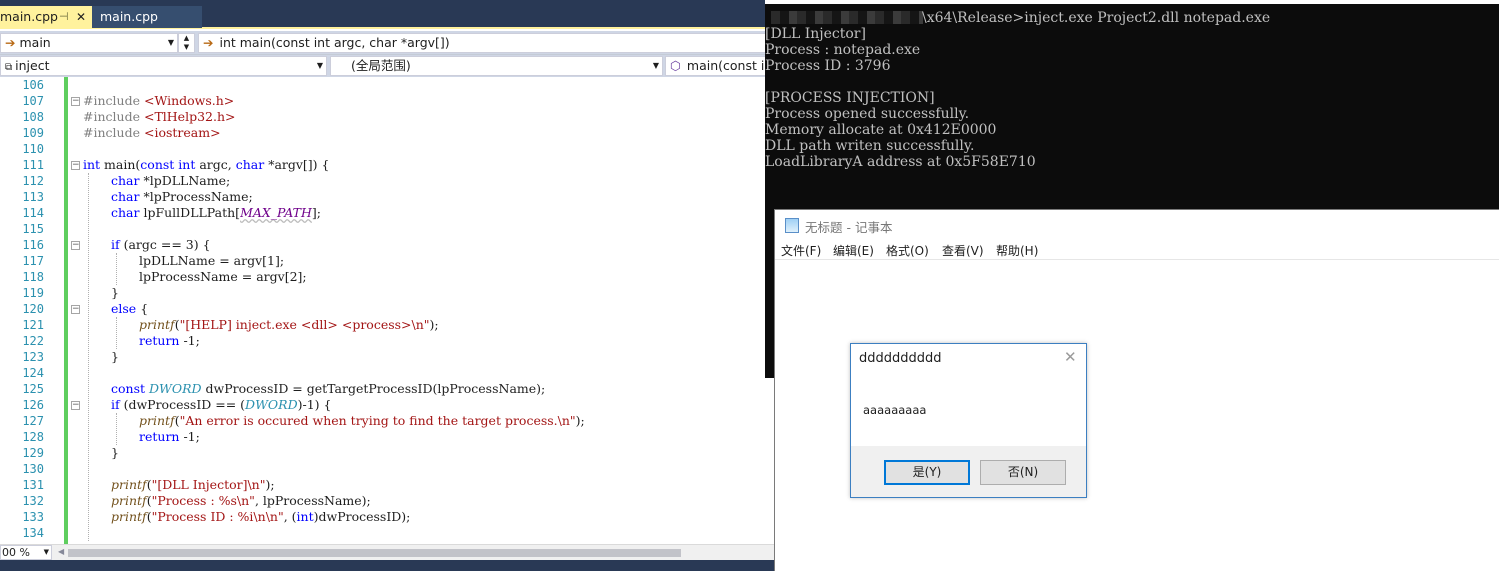  I want to click on line-number: 117, so click(33, 261).